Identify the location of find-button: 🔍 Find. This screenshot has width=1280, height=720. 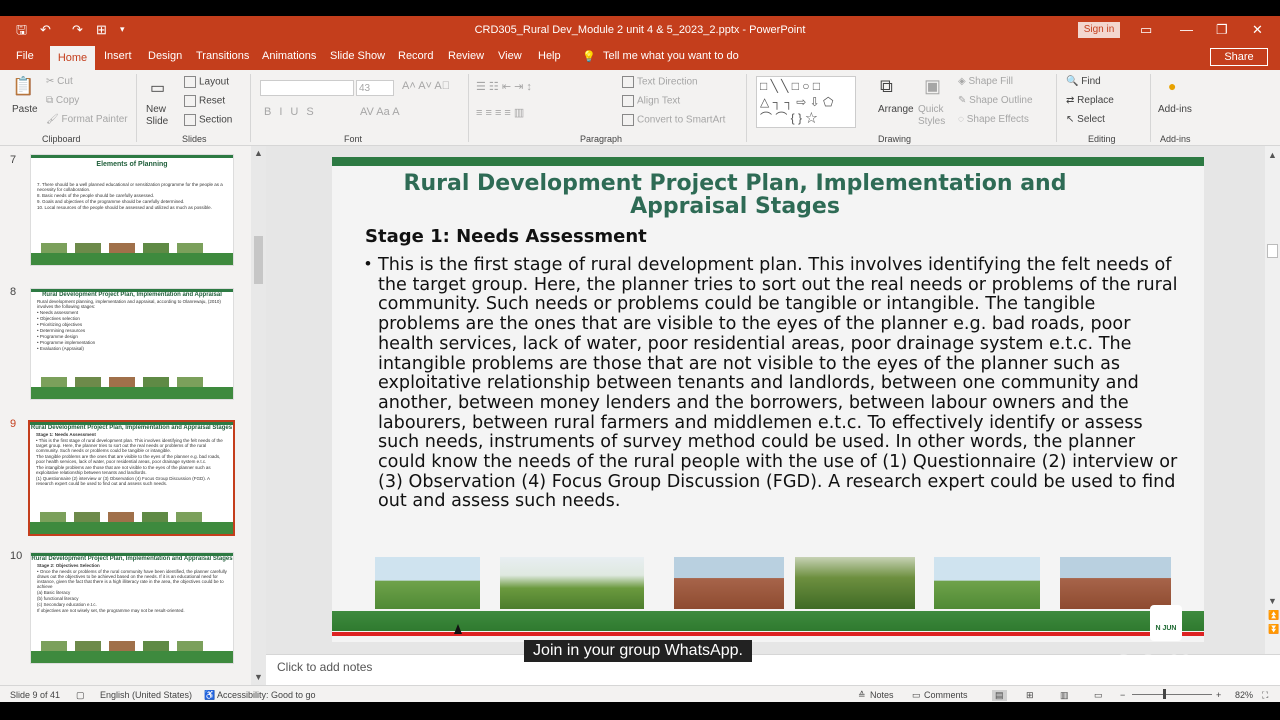
(1083, 81).